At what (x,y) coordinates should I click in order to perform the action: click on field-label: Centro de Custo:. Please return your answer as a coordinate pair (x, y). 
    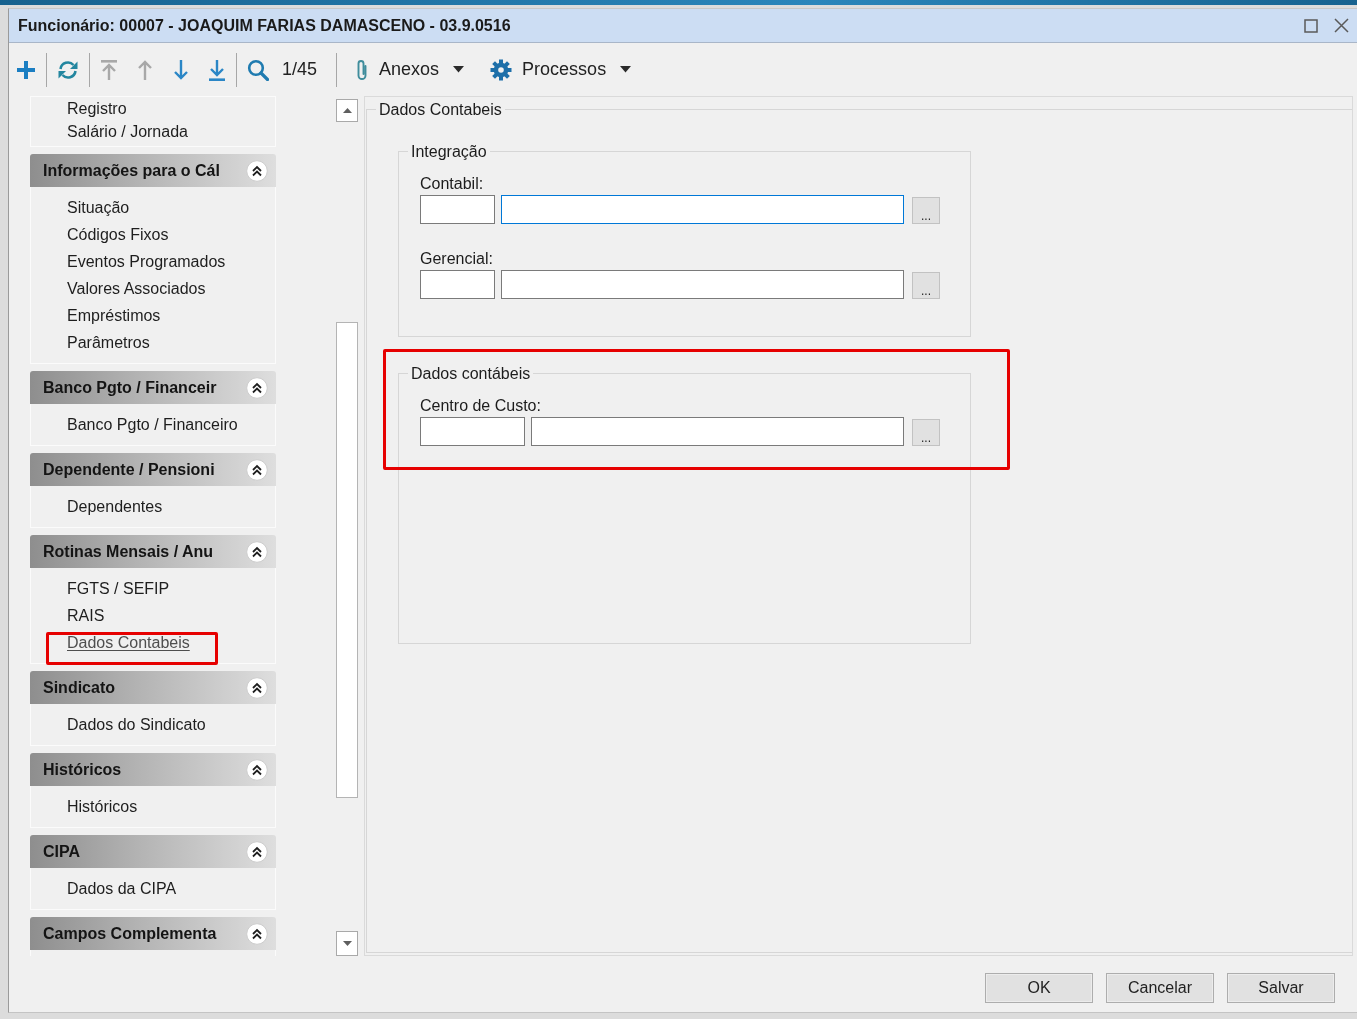
    Looking at the image, I should click on (481, 406).